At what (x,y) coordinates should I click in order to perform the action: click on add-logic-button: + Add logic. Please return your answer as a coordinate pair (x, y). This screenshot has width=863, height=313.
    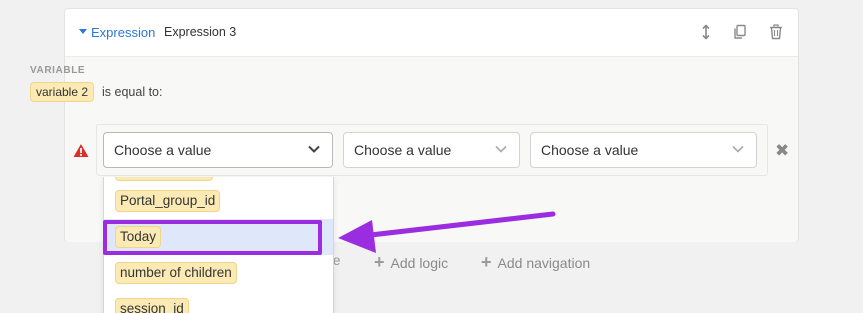
    Looking at the image, I should click on (411, 262).